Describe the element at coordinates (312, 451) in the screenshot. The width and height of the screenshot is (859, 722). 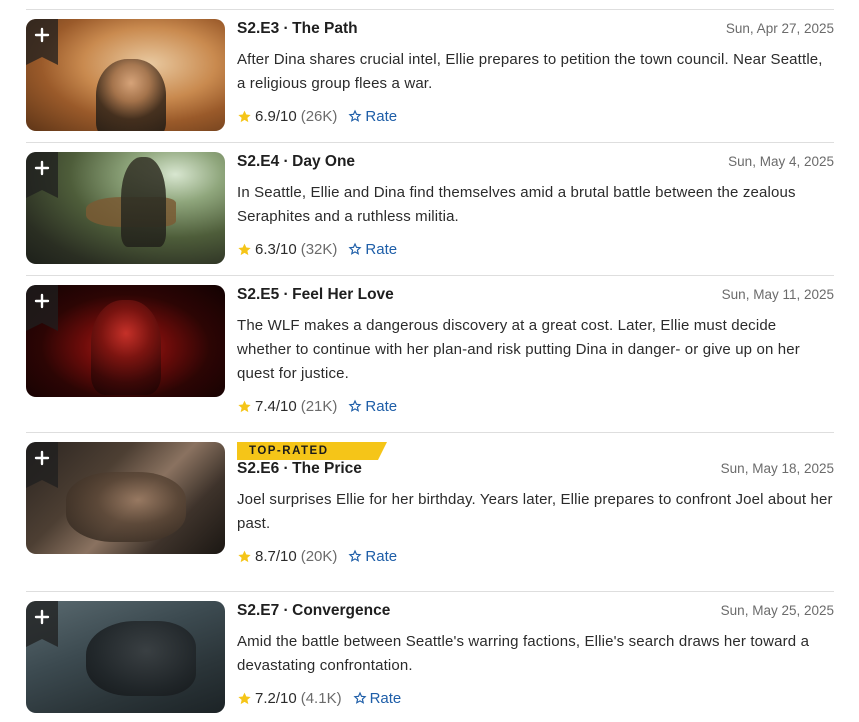
I see `top-rated-badge: TOP-RATED` at that location.